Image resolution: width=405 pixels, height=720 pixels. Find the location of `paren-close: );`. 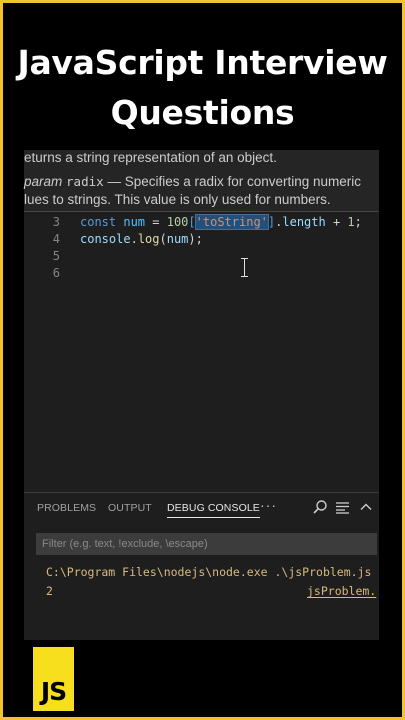

paren-close: ); is located at coordinates (195, 239).